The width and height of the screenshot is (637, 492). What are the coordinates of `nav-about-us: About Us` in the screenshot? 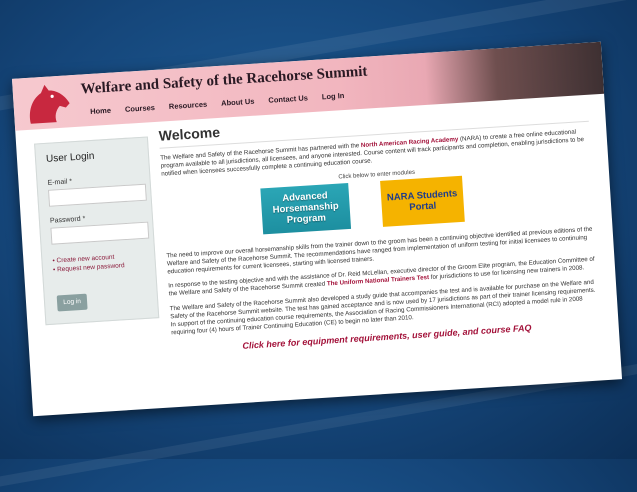 It's located at (238, 102).